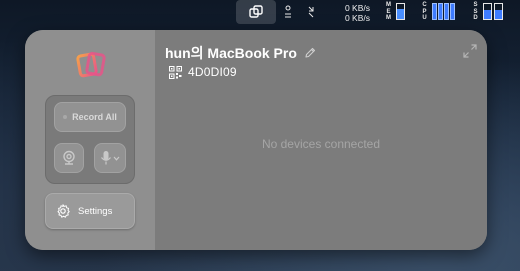  Describe the element at coordinates (311, 12) in the screenshot. I see `arrows-icon` at that location.